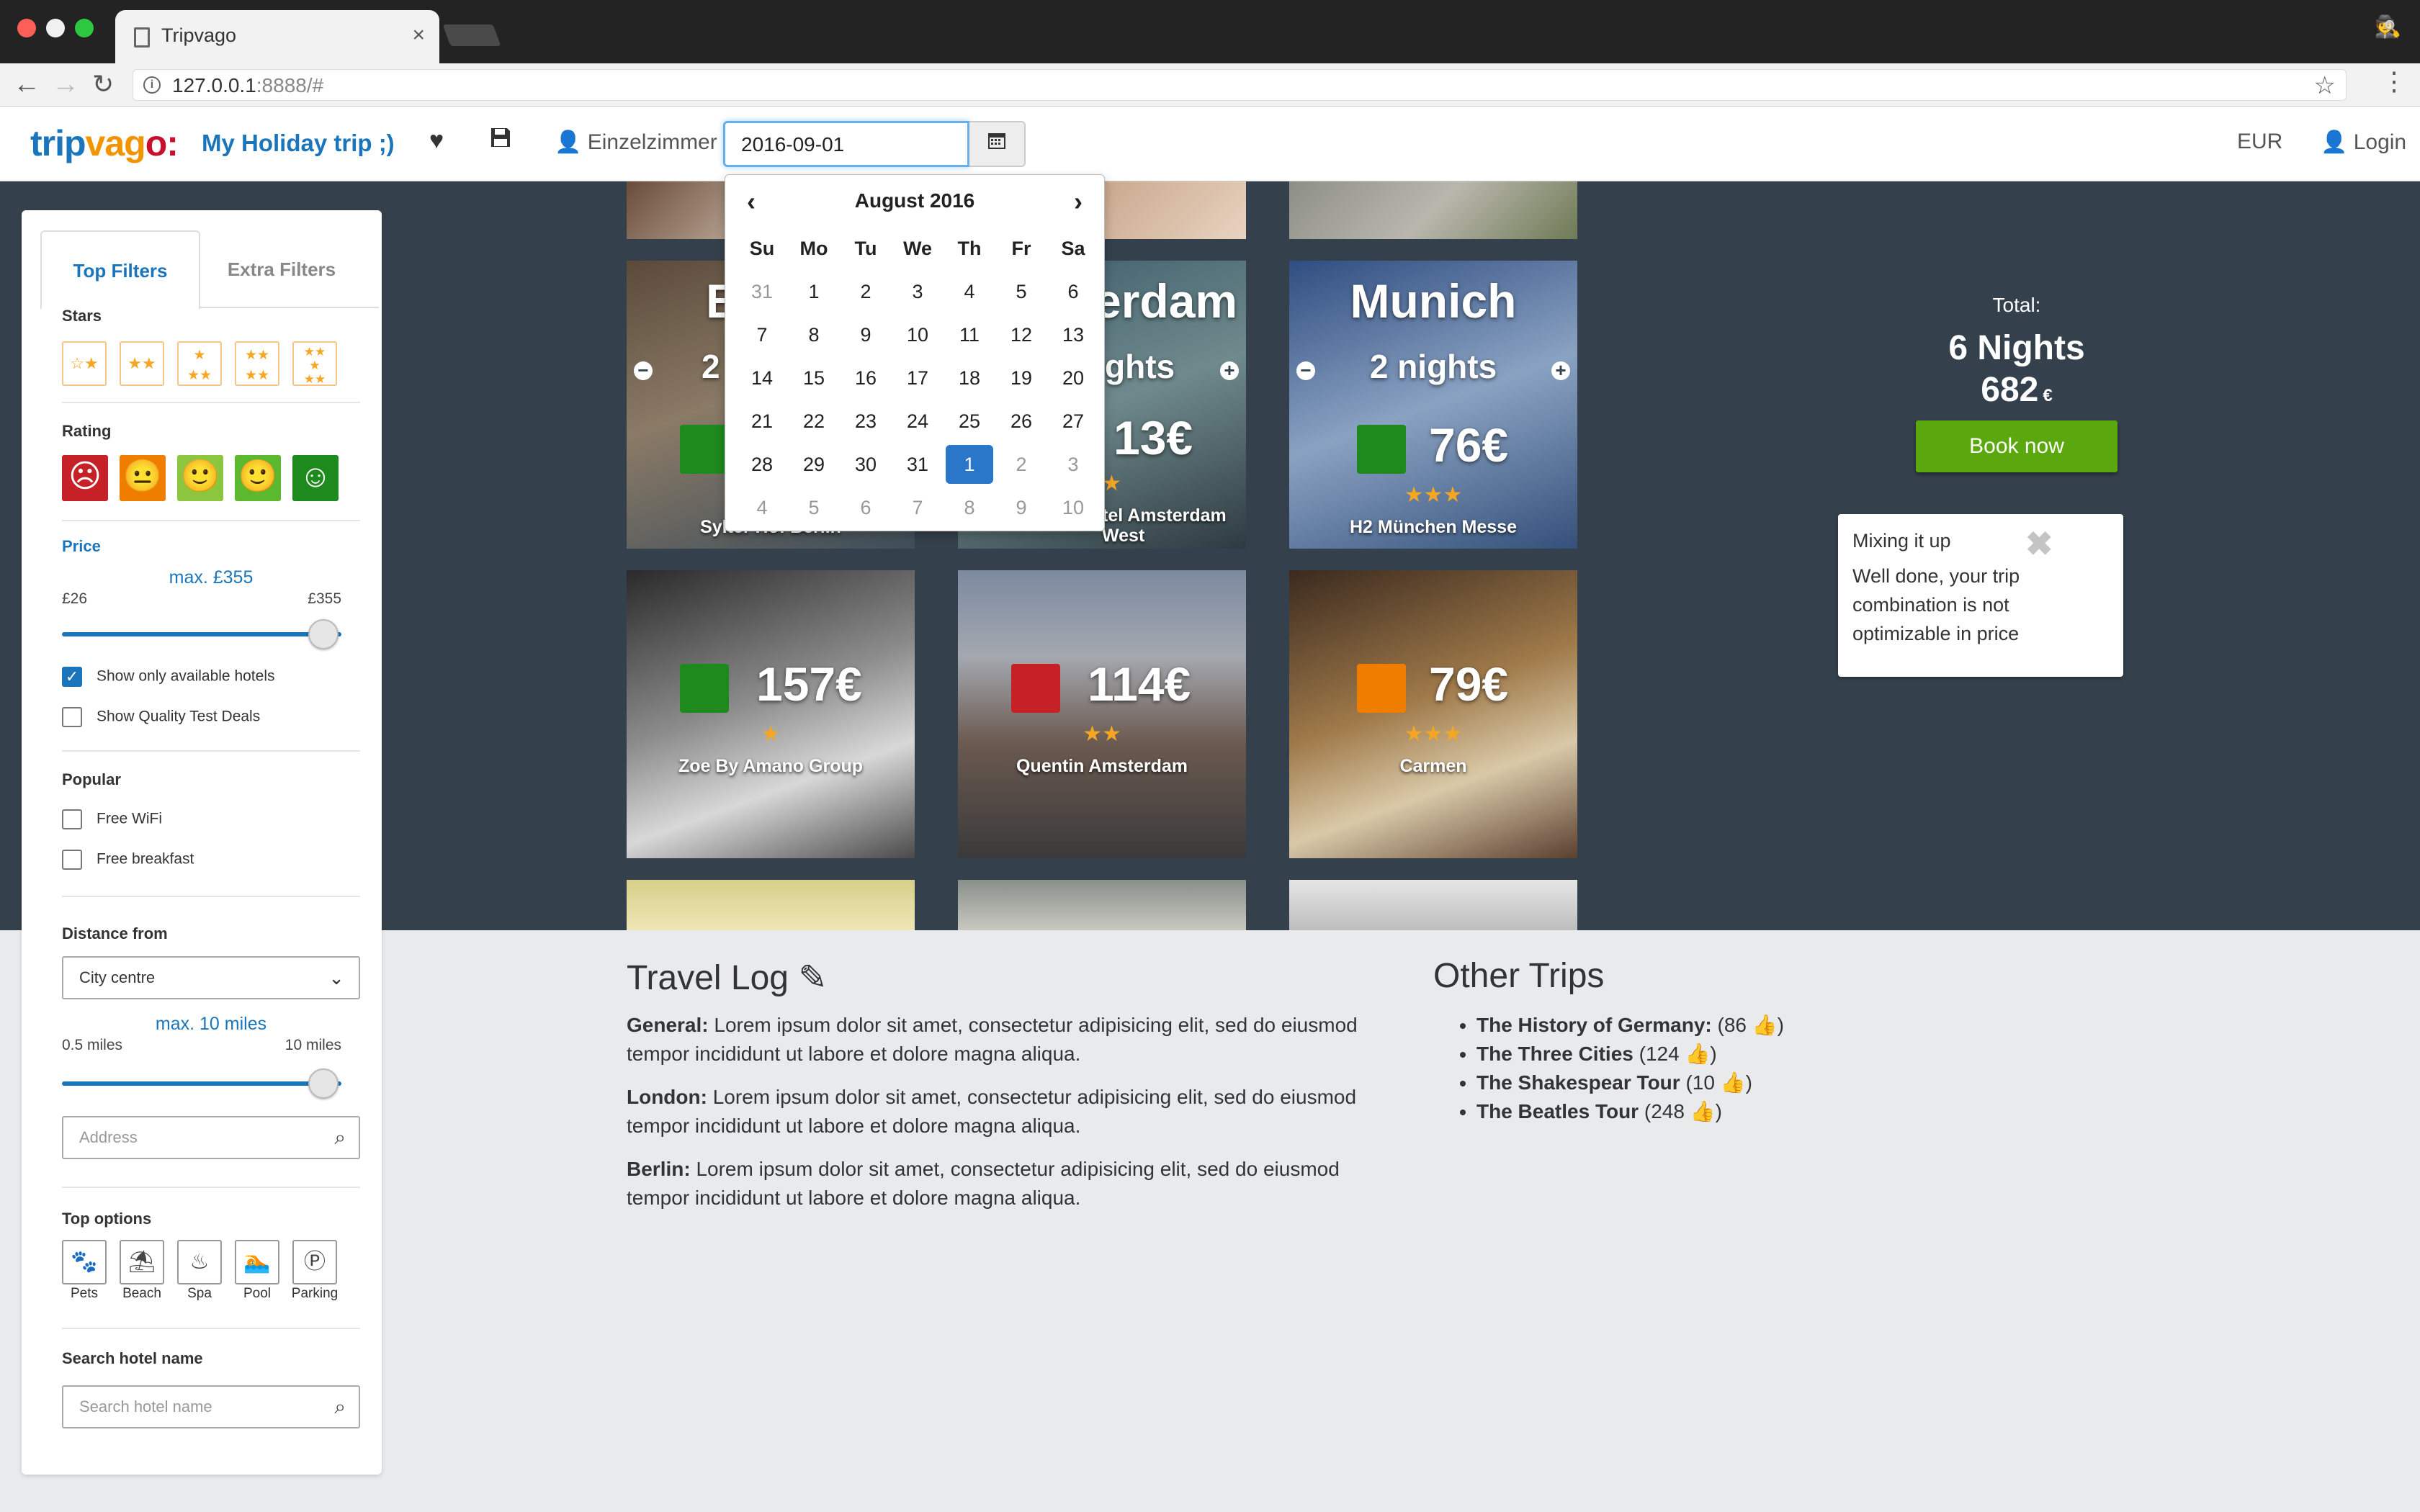 This screenshot has height=1512, width=2420. I want to click on price-slider-handle, so click(323, 634).